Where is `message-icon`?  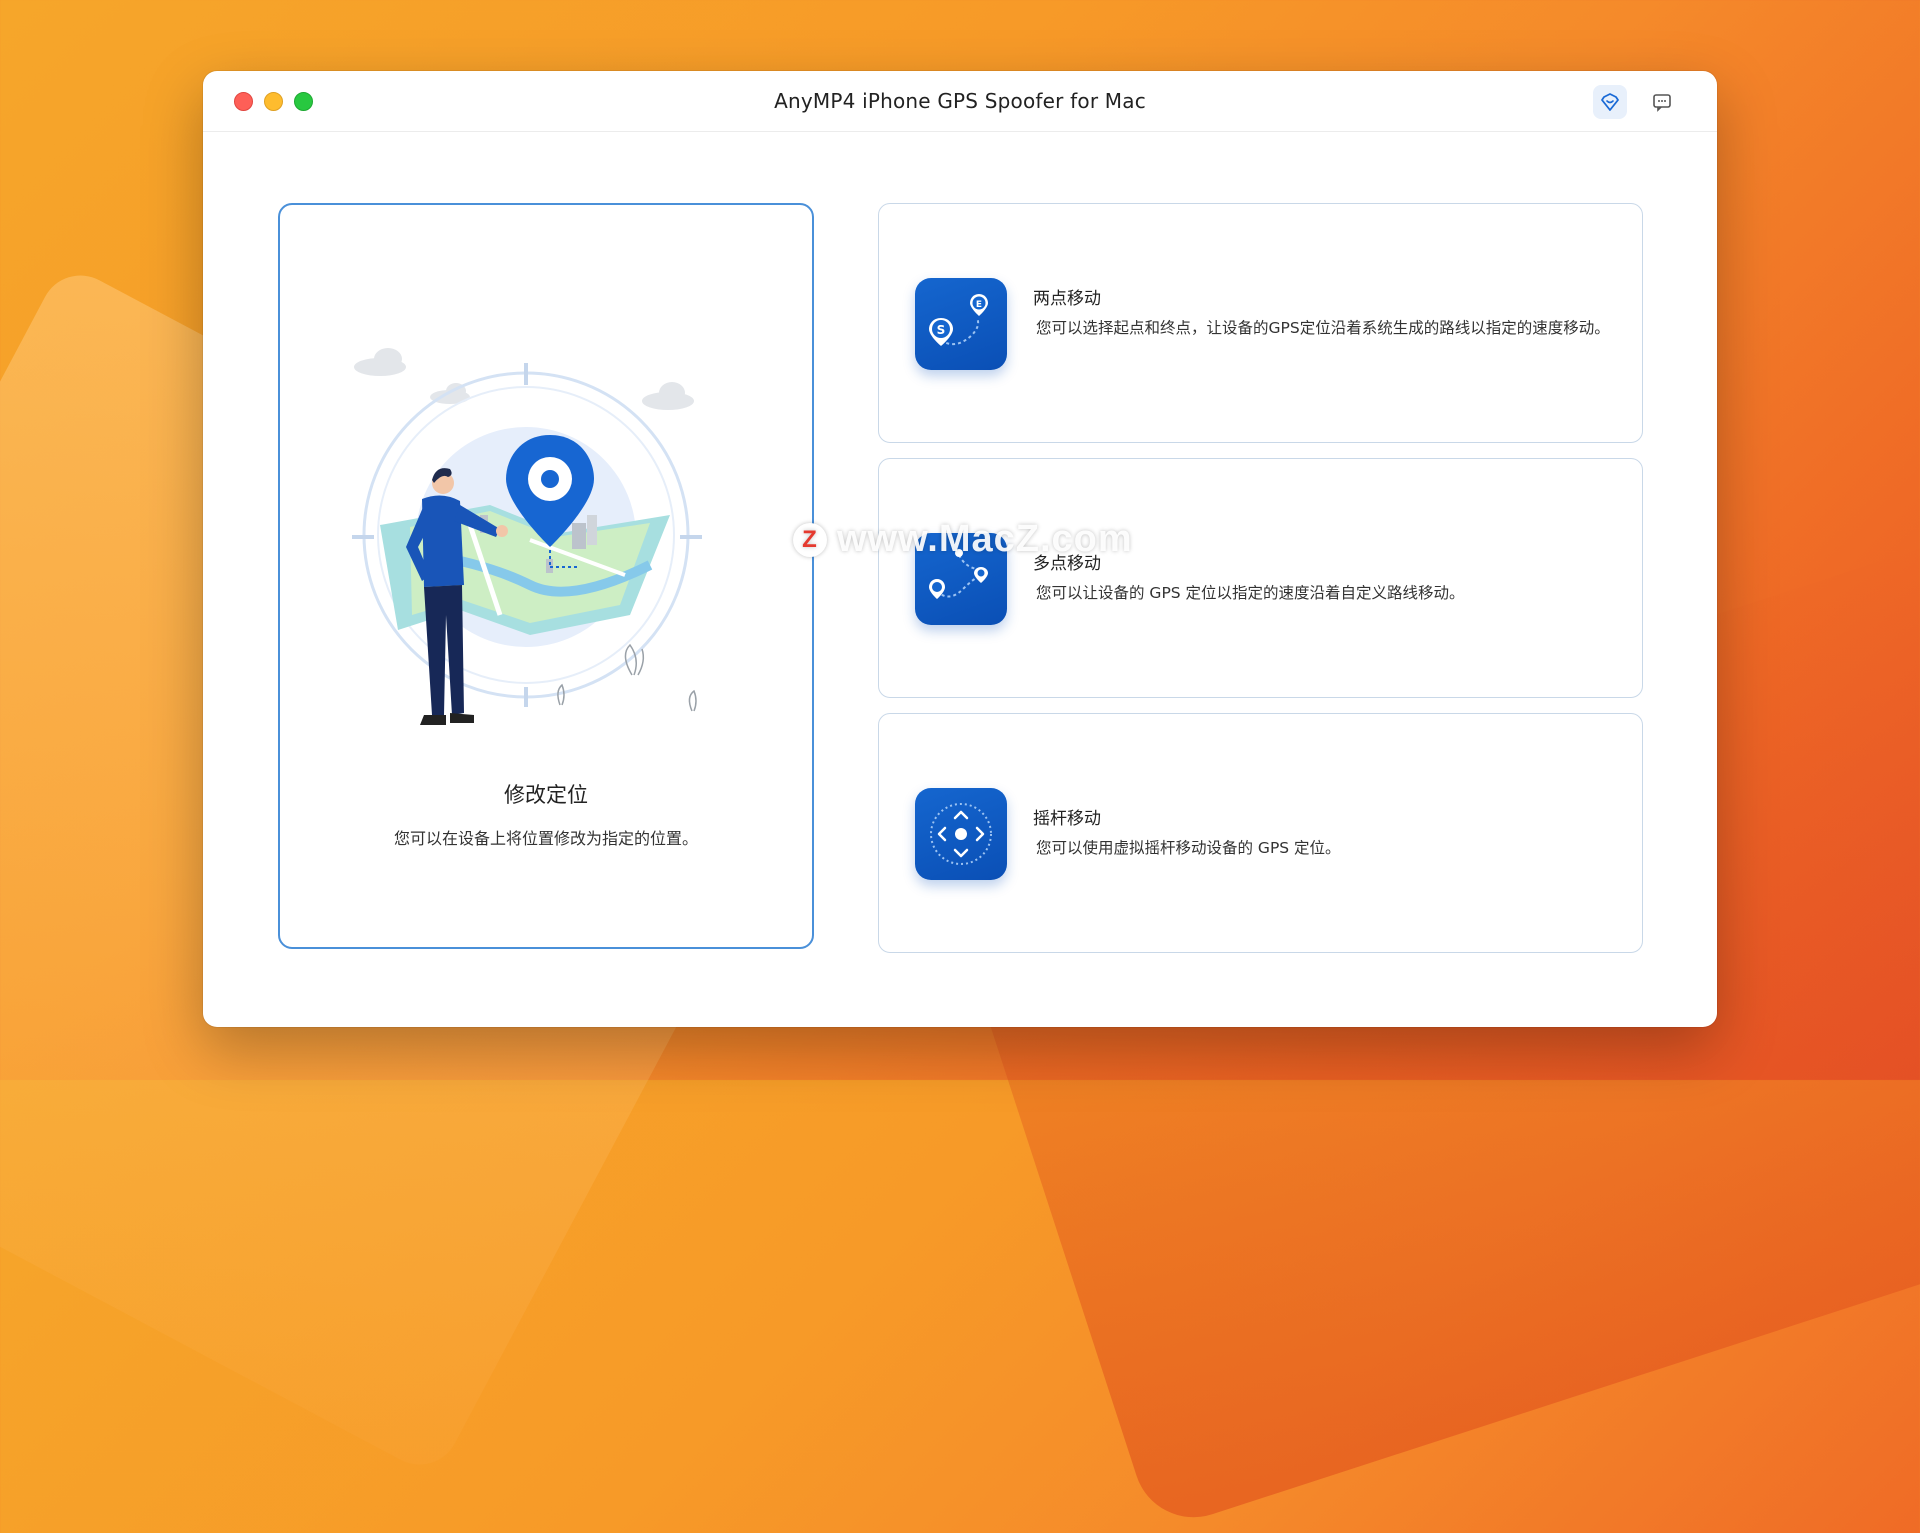 message-icon is located at coordinates (1662, 103).